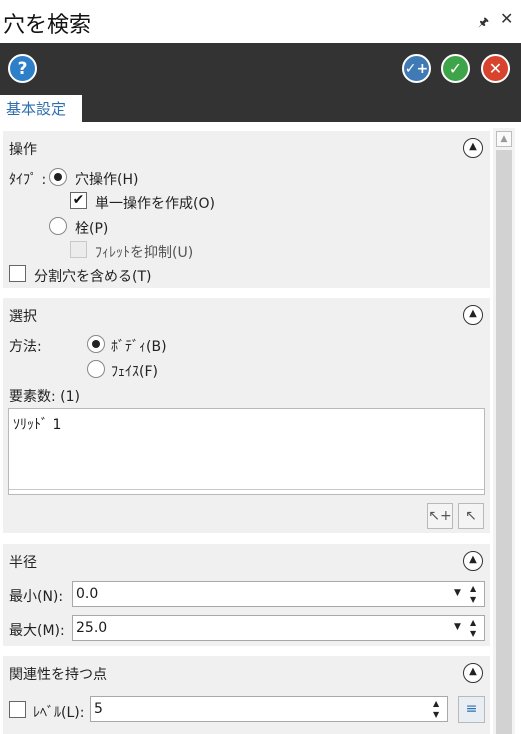  What do you see at coordinates (17, 709) in the screenshot?
I see `level-checkbox` at bounding box center [17, 709].